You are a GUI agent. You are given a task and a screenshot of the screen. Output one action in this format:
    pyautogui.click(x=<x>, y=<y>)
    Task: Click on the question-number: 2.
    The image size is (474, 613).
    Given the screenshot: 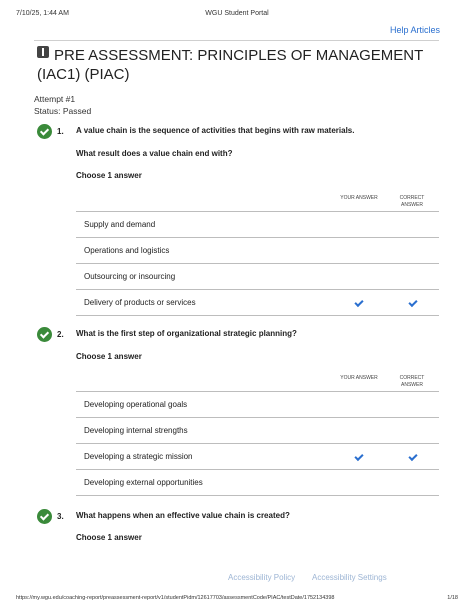 What is the action you would take?
    pyautogui.click(x=60, y=334)
    